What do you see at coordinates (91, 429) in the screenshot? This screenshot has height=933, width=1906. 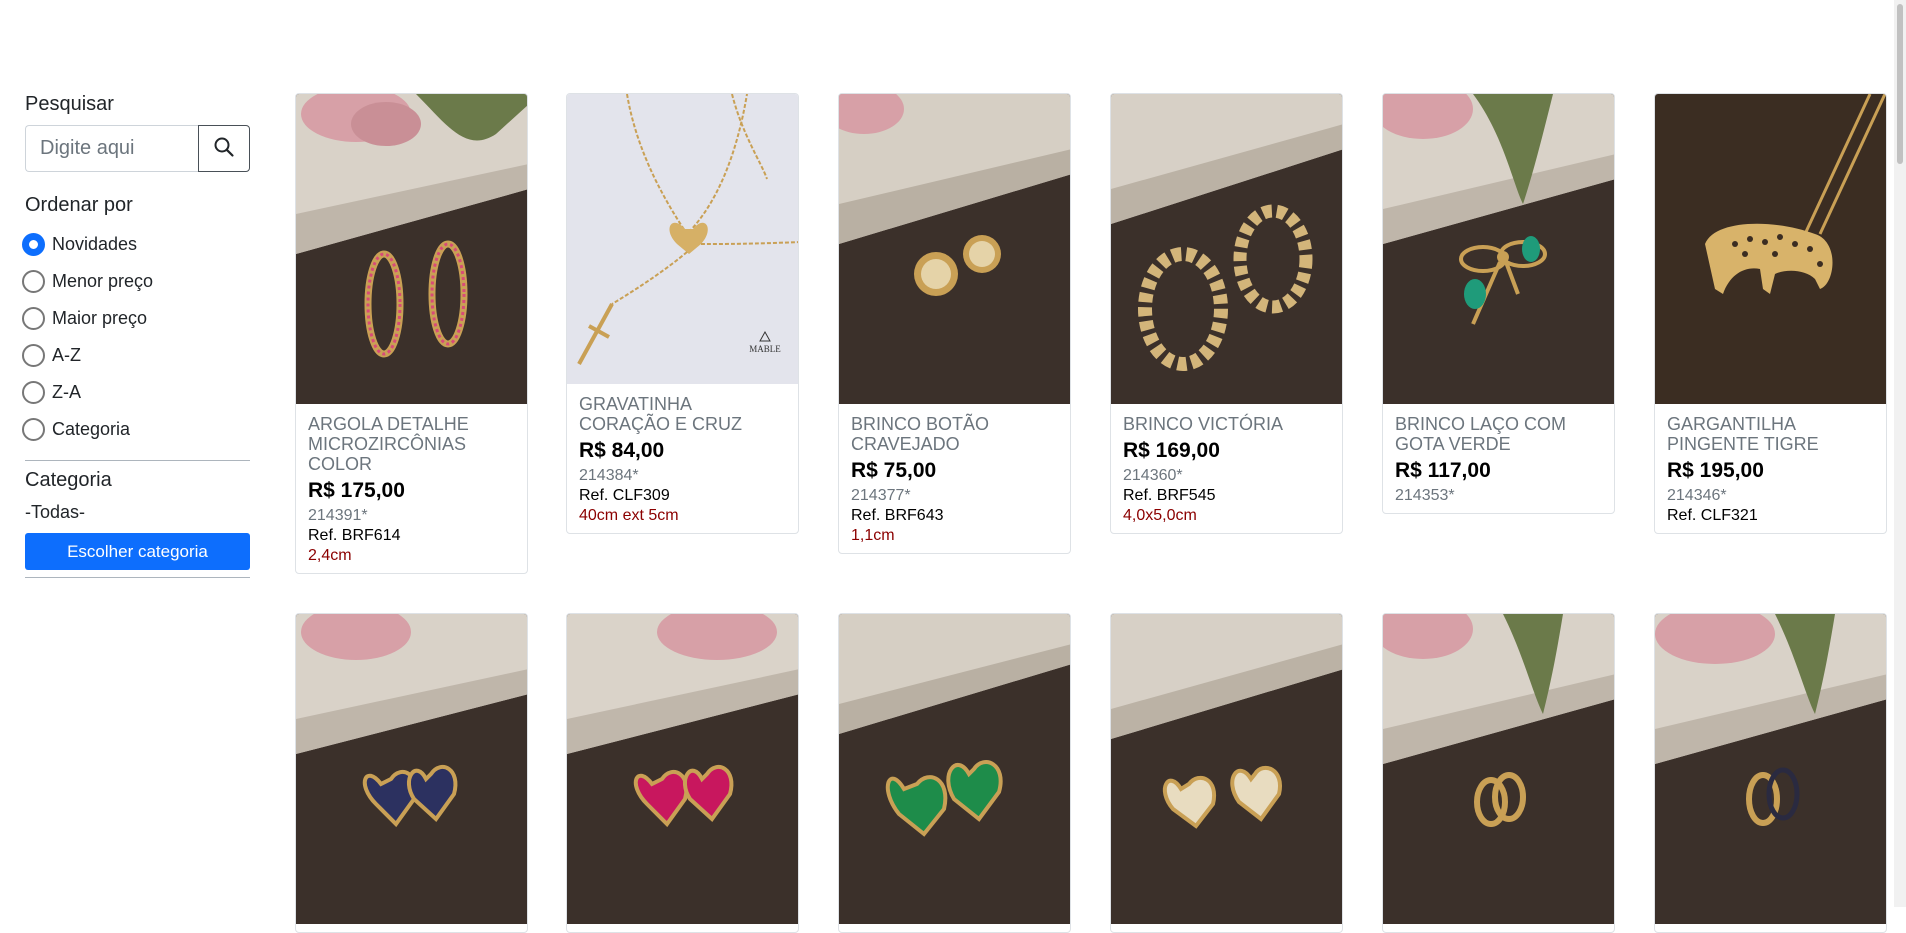 I see `sort-option-label: Categoria` at bounding box center [91, 429].